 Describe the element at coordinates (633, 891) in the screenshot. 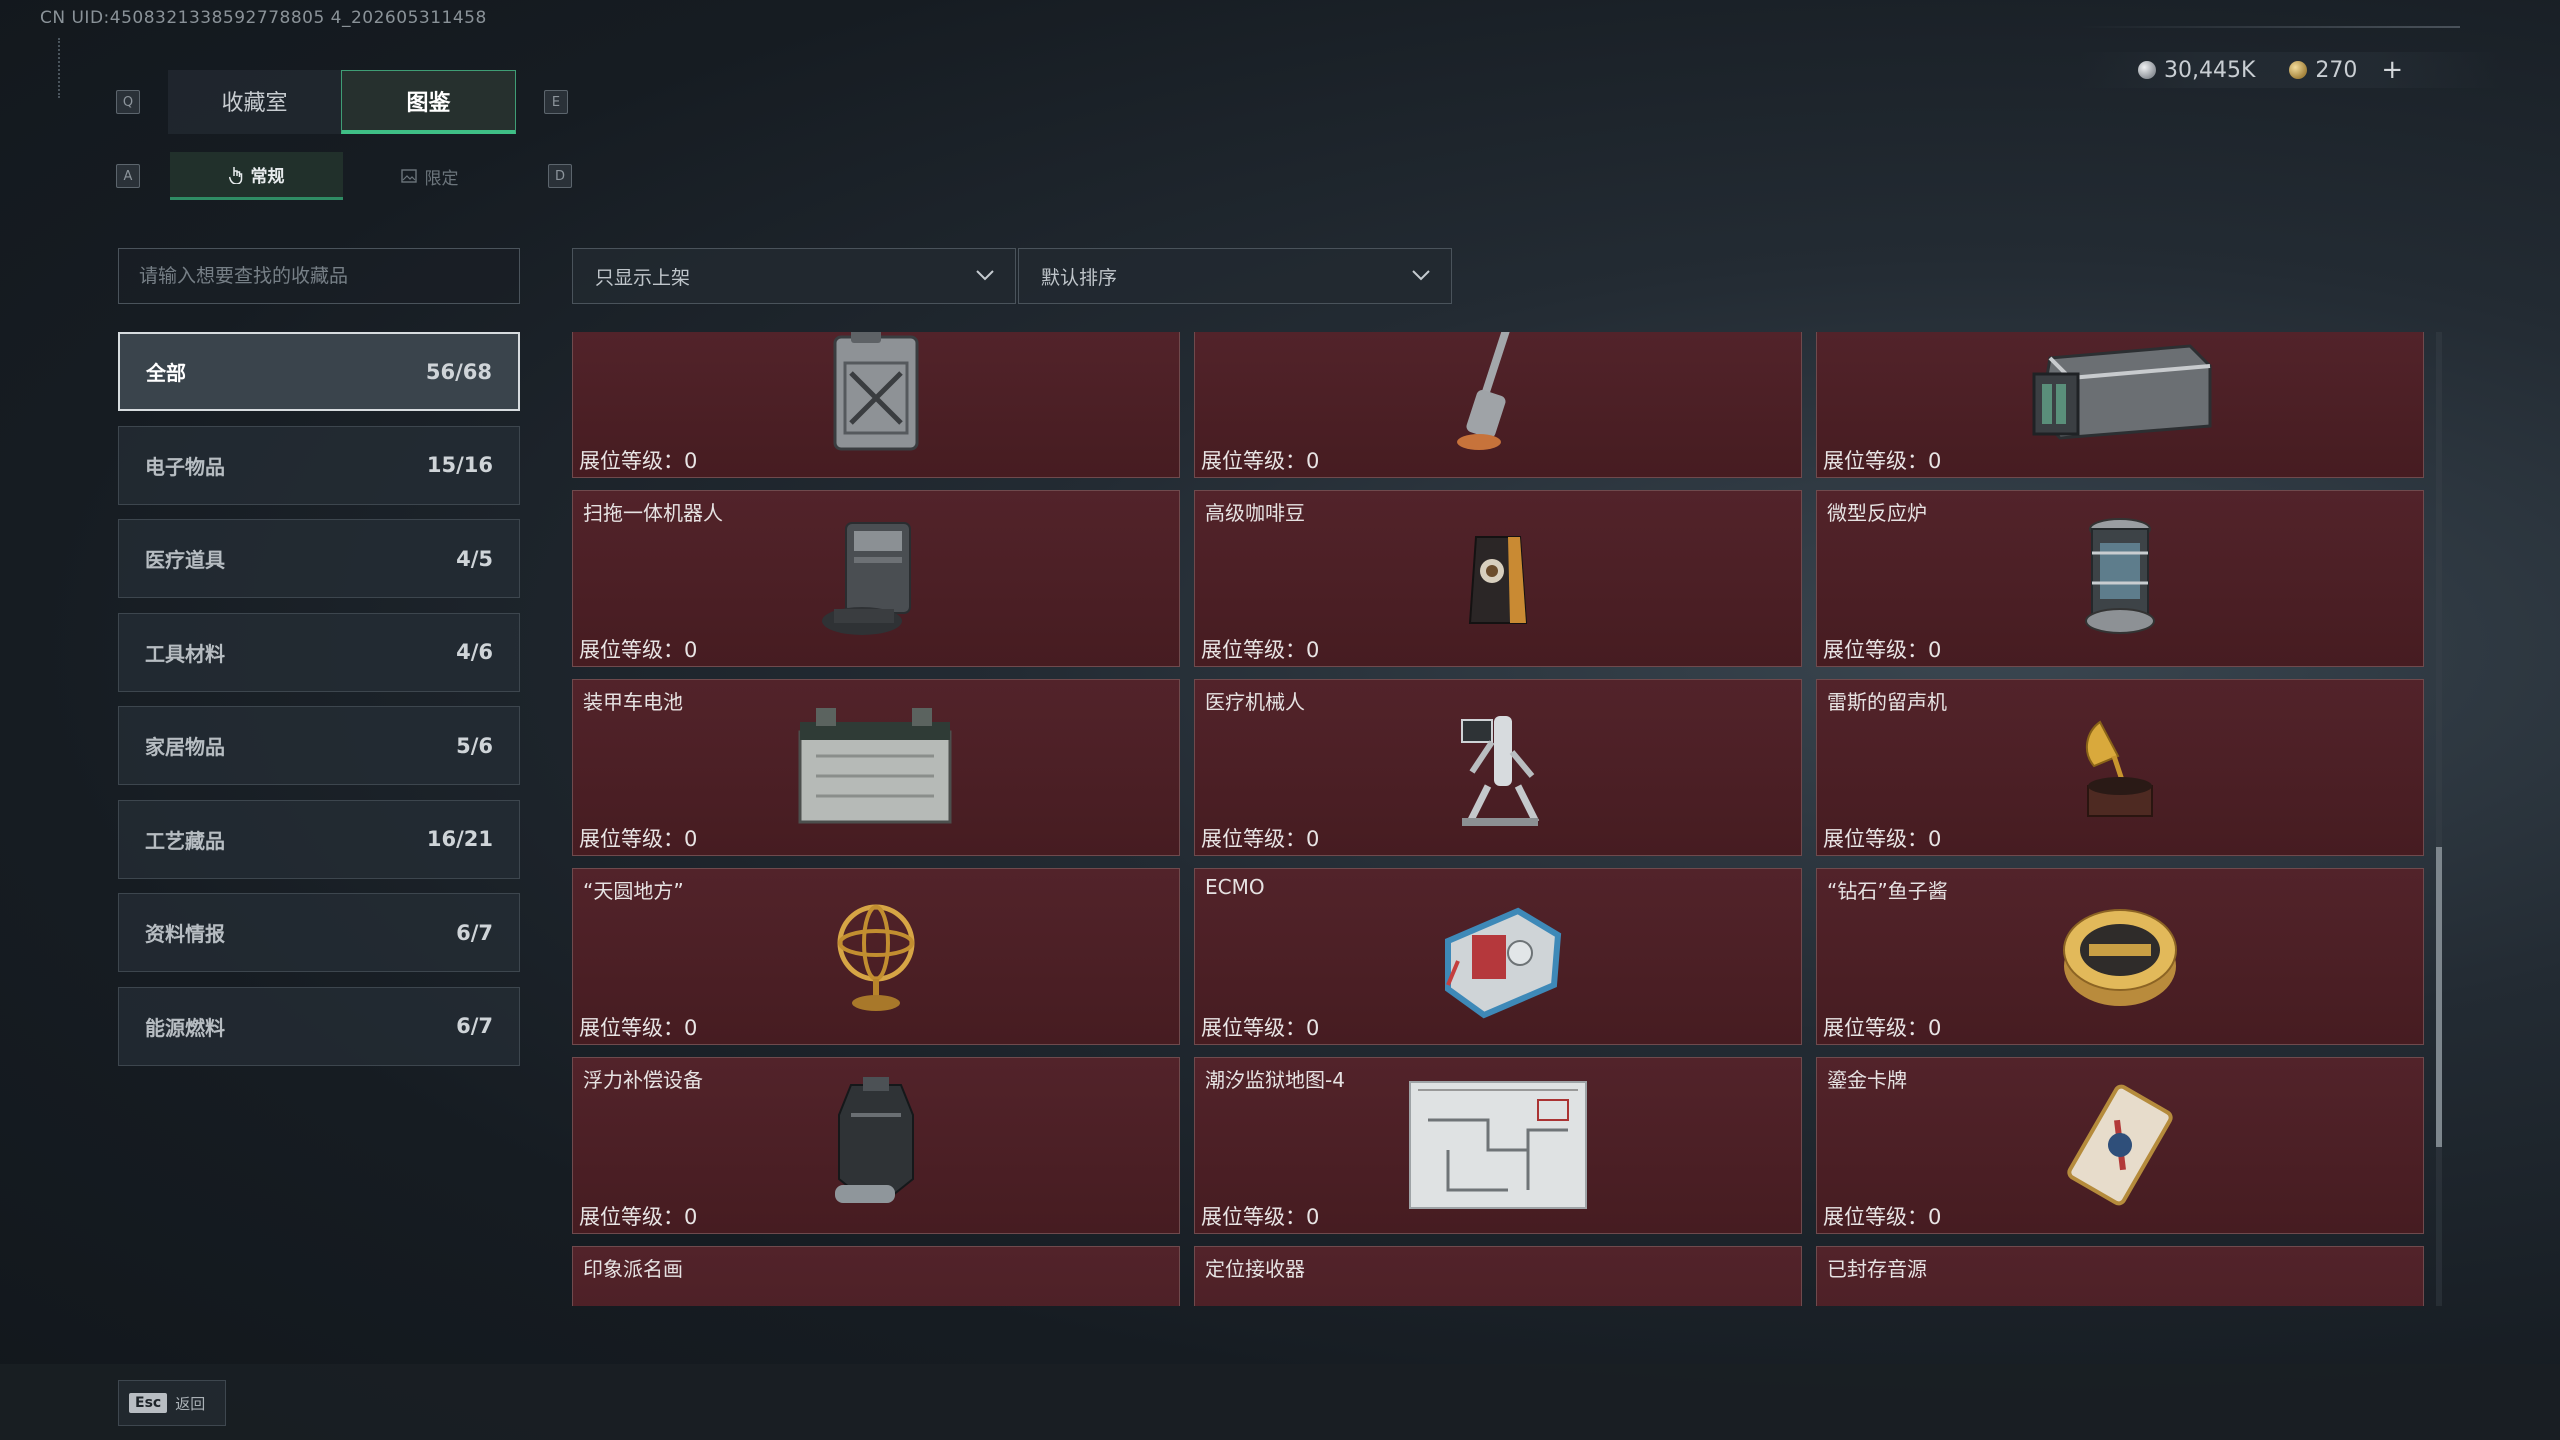

I see `item-name: “天圆地方”` at that location.